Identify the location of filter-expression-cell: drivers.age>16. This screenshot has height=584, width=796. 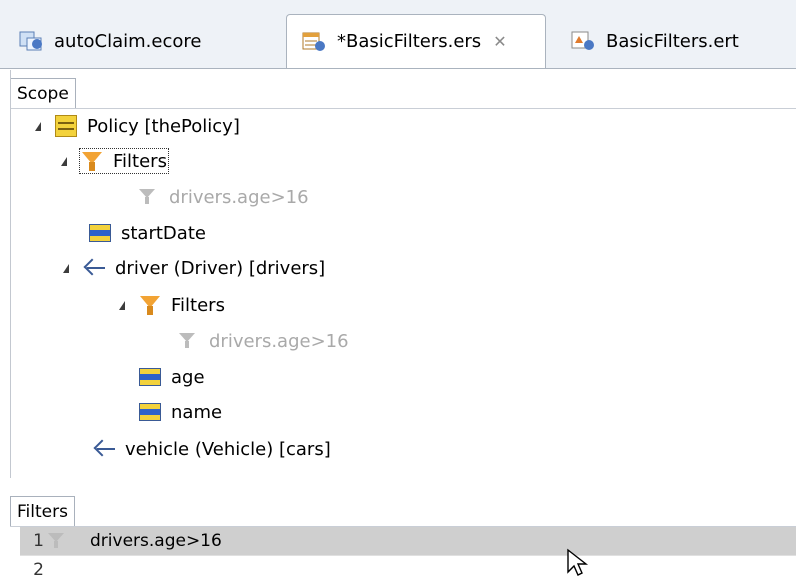
(156, 541).